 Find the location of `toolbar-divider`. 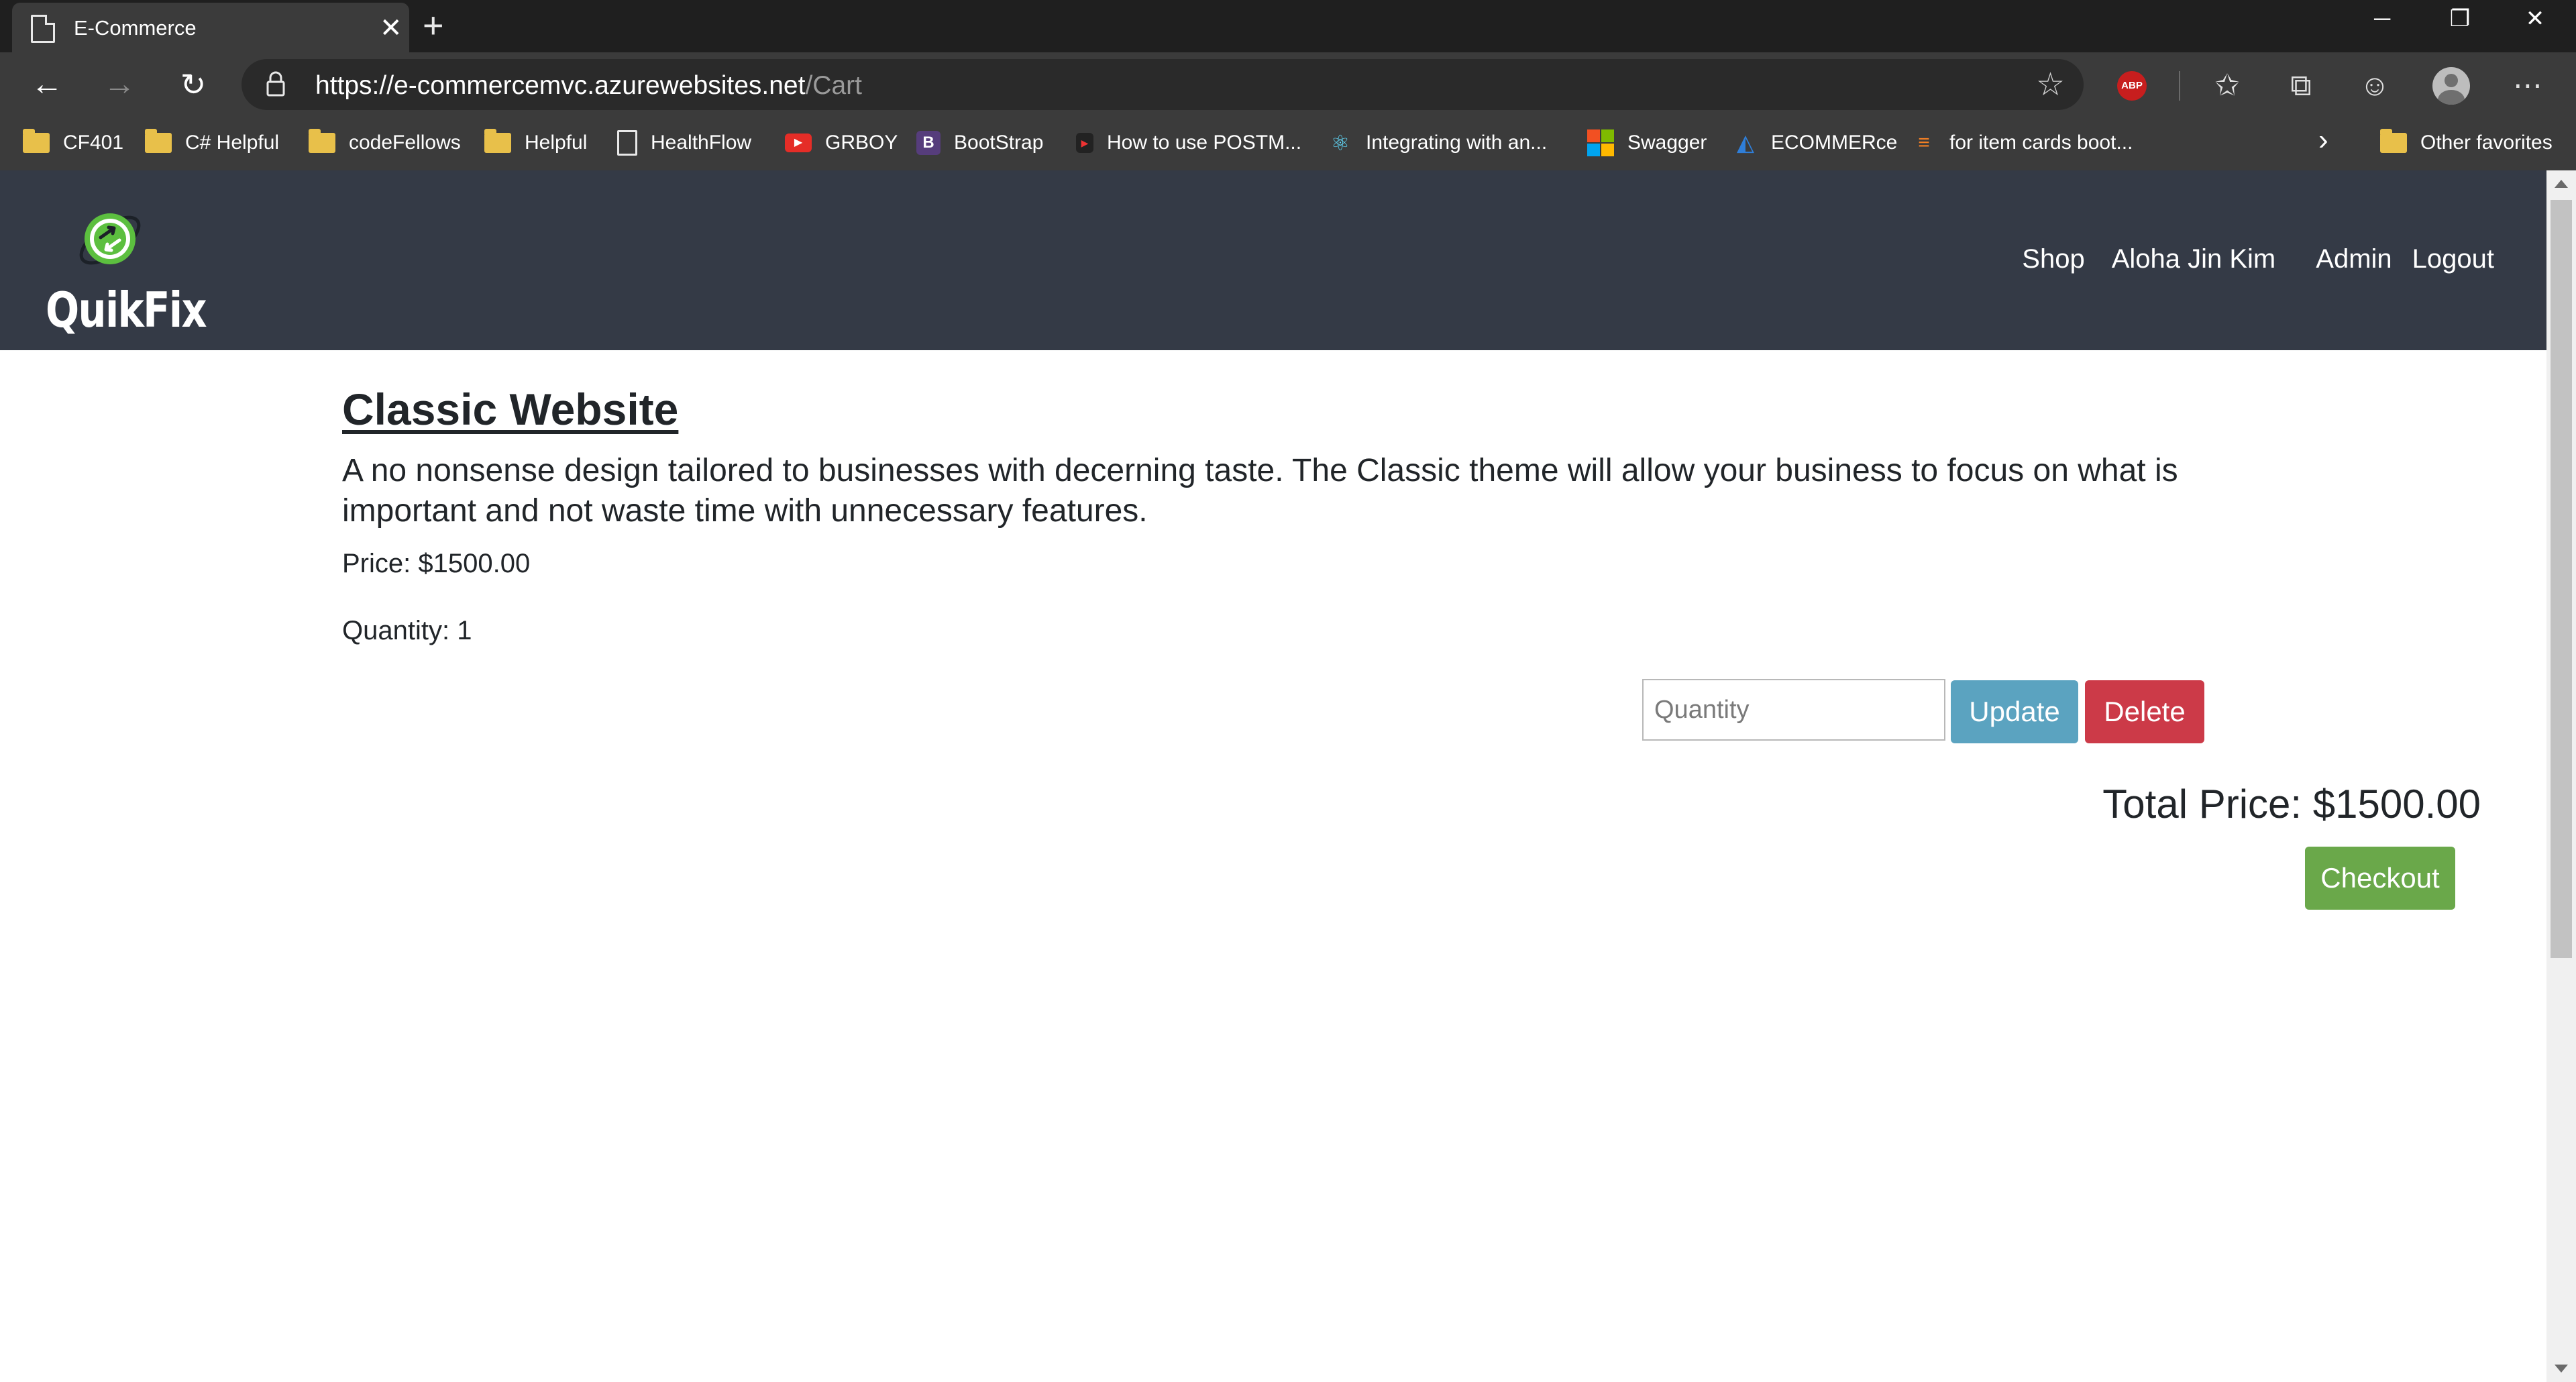

toolbar-divider is located at coordinates (2179, 86).